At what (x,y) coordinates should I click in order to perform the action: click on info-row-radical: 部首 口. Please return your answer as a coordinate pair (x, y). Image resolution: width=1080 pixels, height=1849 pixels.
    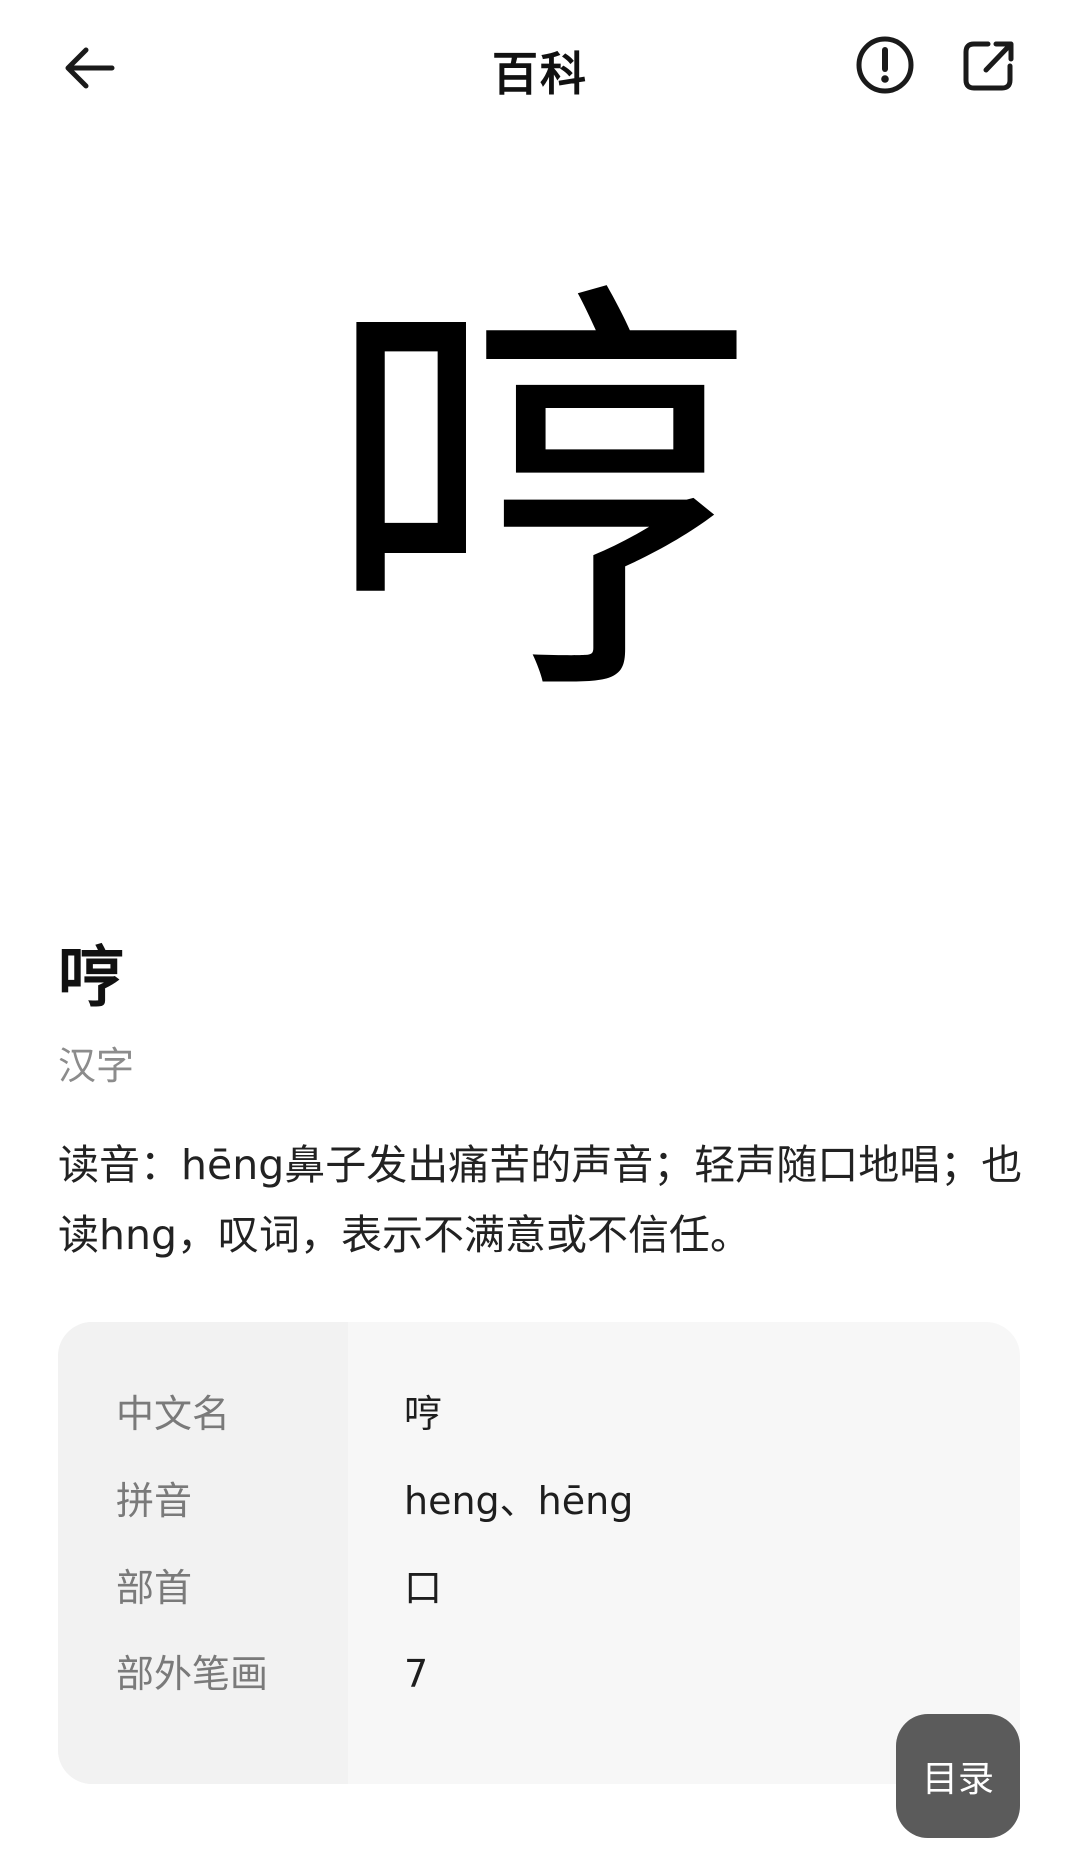
    Looking at the image, I should click on (539, 1590).